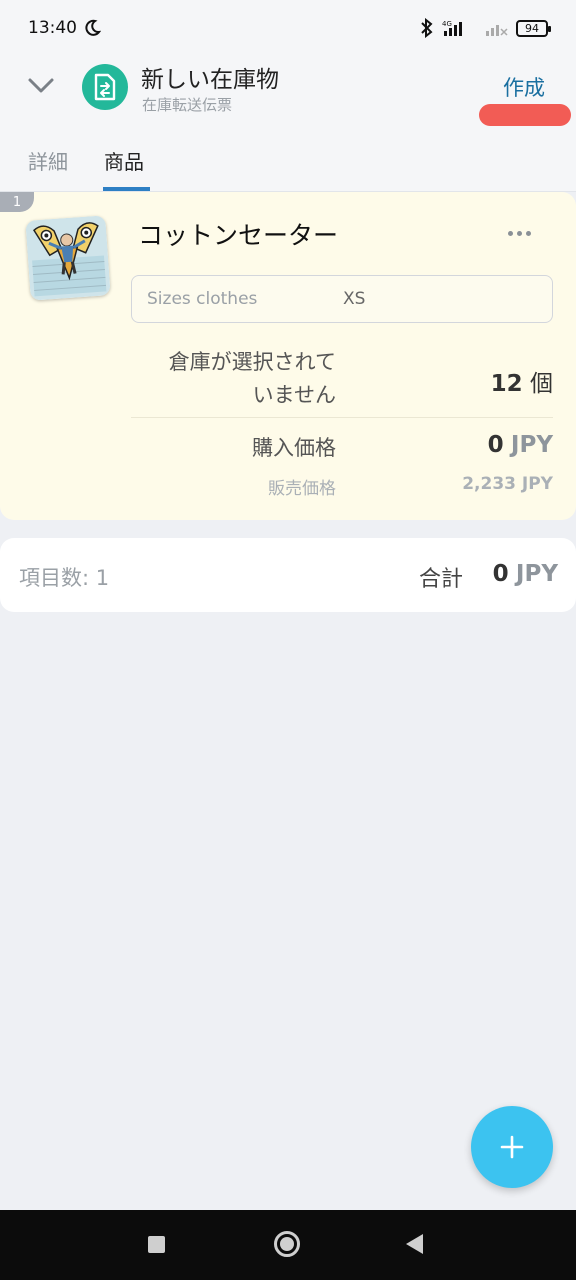 The width and height of the screenshot is (576, 1280). Describe the element at coordinates (476, 445) in the screenshot. I see `purchase-price-value: 0 JPY` at that location.